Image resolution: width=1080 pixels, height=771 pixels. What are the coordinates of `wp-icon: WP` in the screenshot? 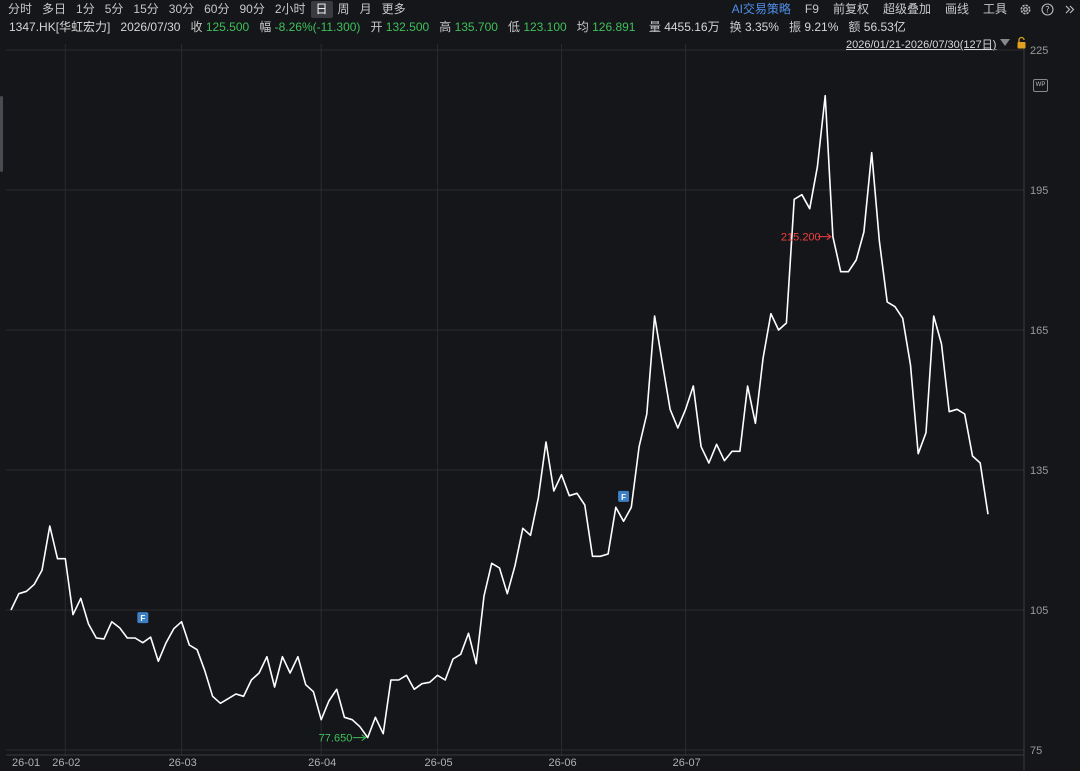 It's located at (1040, 85).